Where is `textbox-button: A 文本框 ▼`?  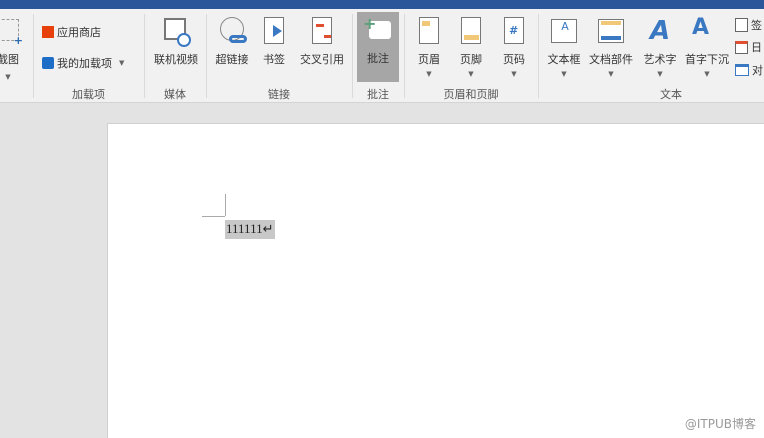
textbox-button: A 文本框 ▼ is located at coordinates (564, 45).